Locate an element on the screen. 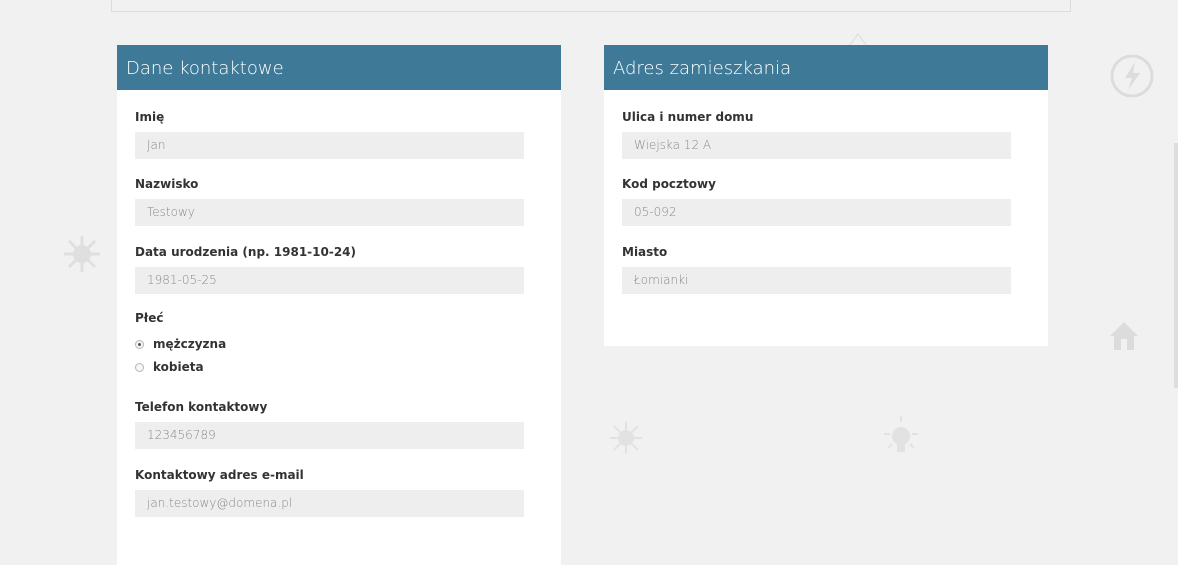 The width and height of the screenshot is (1178, 565). power-icon is located at coordinates (1132, 76).